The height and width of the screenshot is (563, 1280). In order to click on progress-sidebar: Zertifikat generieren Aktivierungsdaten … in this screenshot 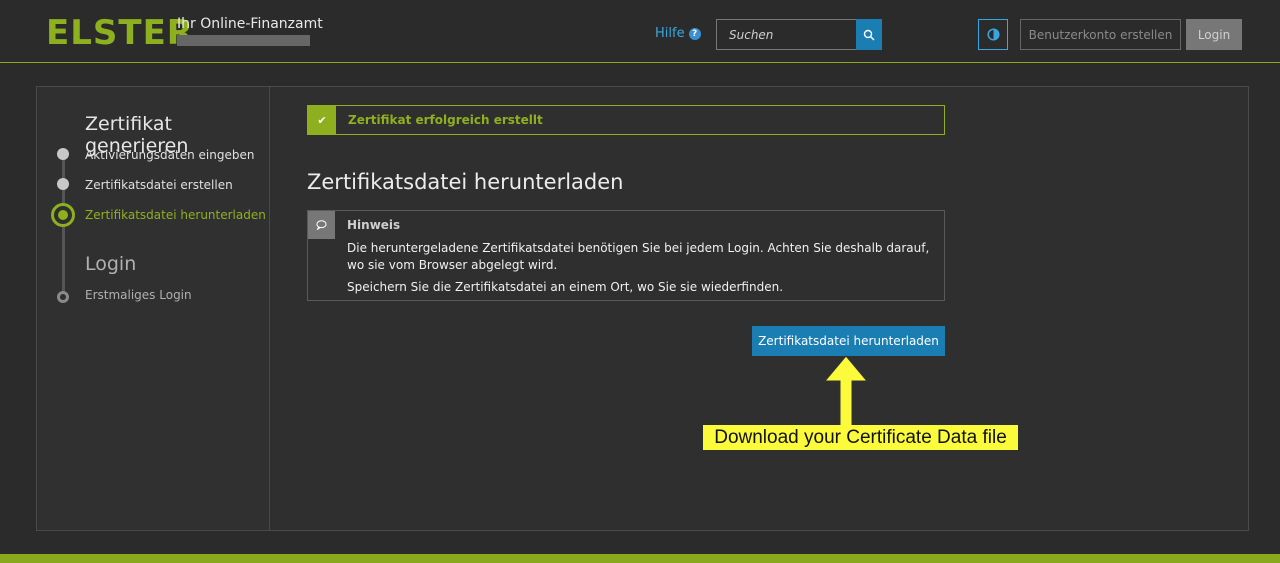, I will do `click(153, 308)`.